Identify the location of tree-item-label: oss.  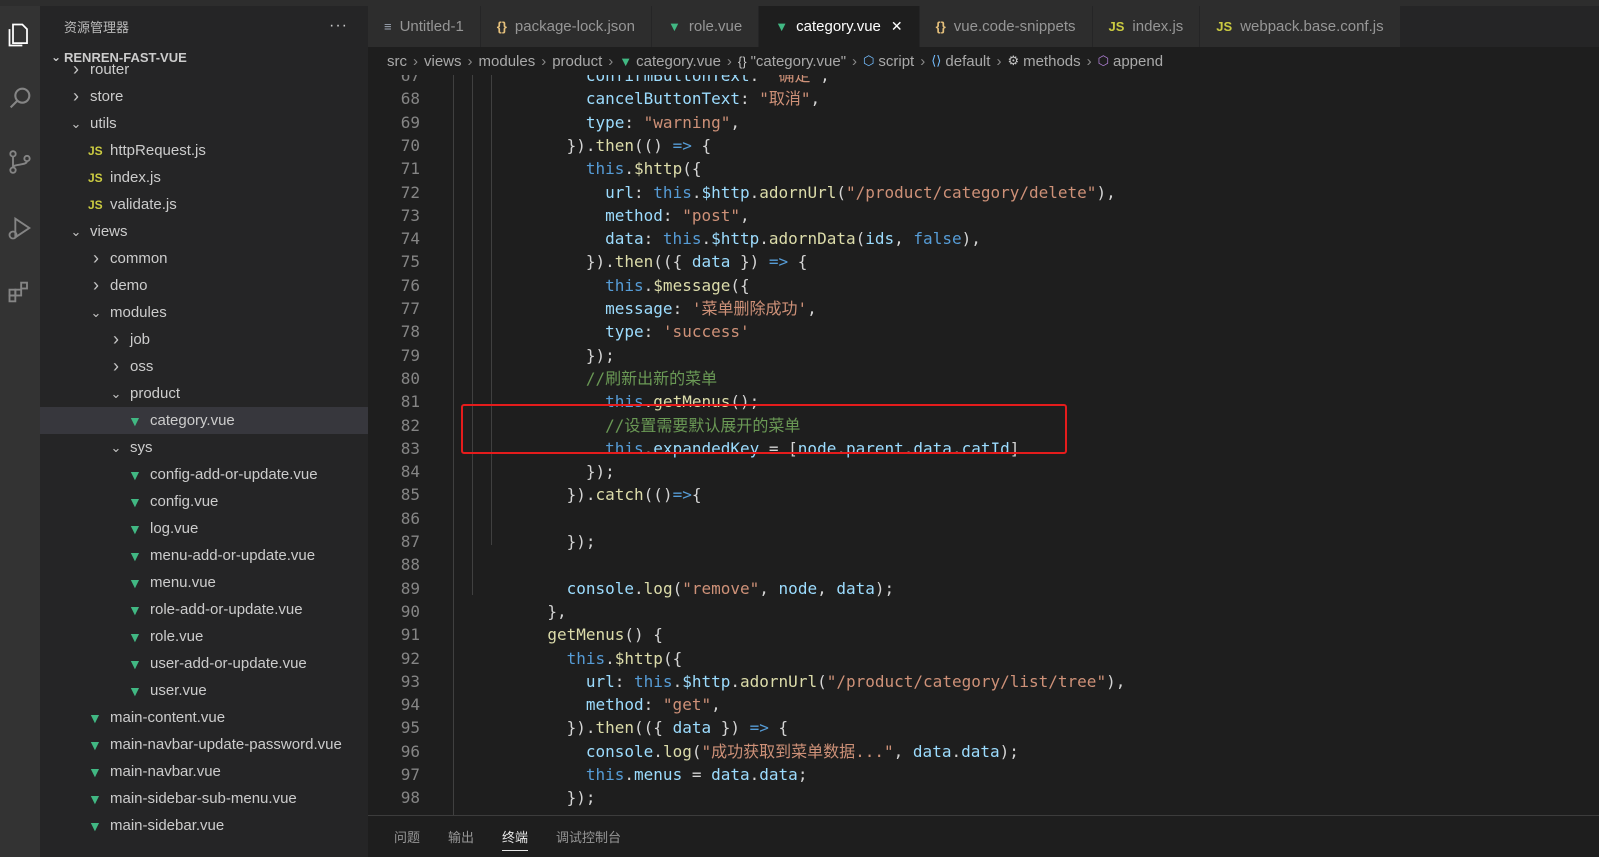
(142, 366).